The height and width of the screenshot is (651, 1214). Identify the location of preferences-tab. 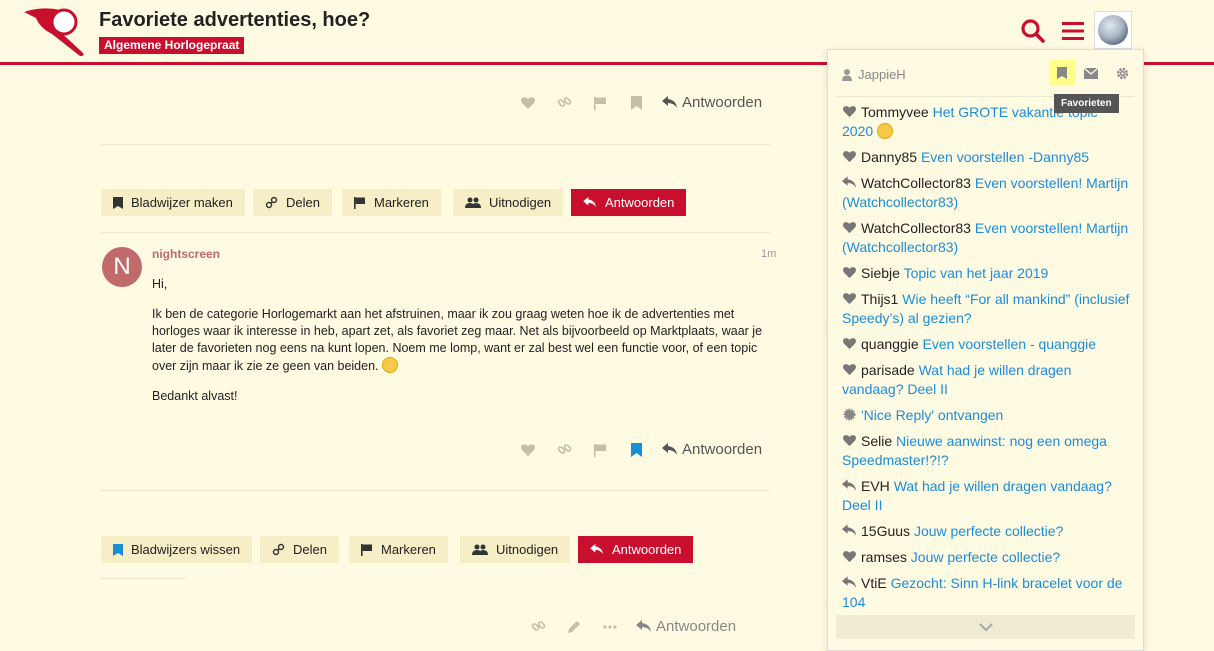
(1122, 73).